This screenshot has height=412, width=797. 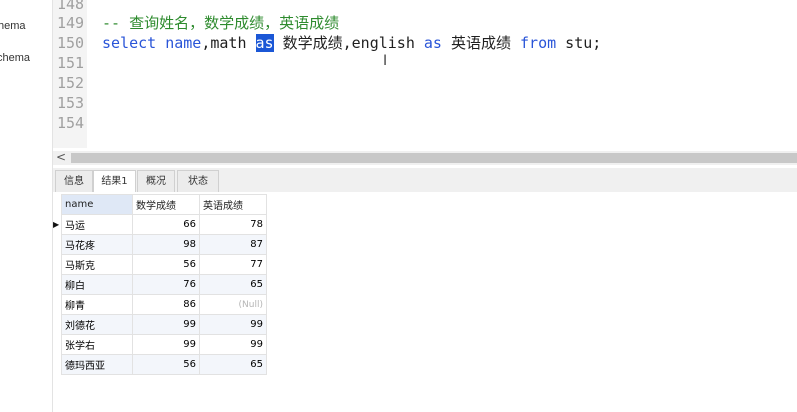 What do you see at coordinates (348, 43) in the screenshot?
I see `code-token: 数学成绩,english` at bounding box center [348, 43].